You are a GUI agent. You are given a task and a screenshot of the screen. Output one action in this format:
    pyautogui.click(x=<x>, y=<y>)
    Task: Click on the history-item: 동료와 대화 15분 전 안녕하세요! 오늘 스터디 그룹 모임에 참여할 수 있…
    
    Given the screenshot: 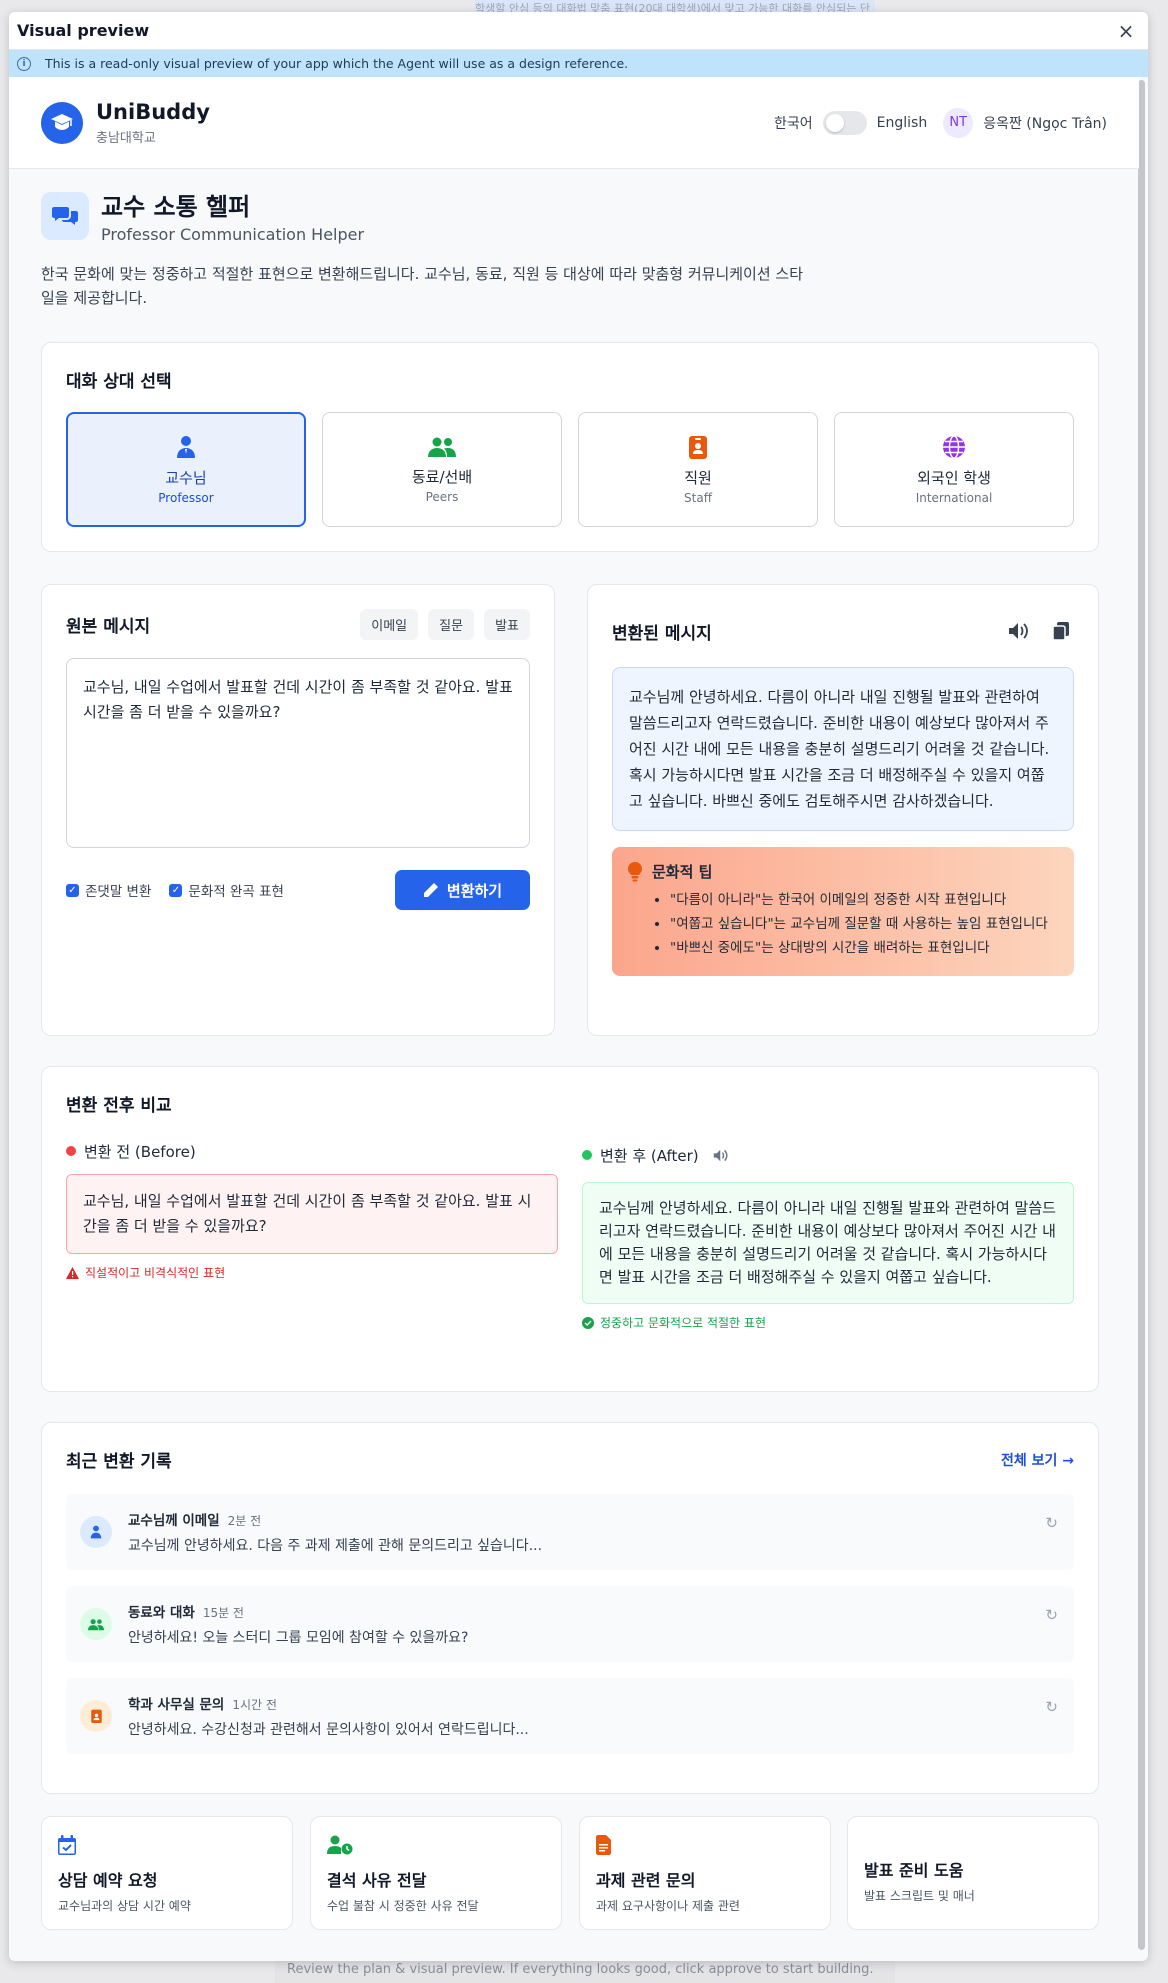 What is the action you would take?
    pyautogui.click(x=570, y=1624)
    